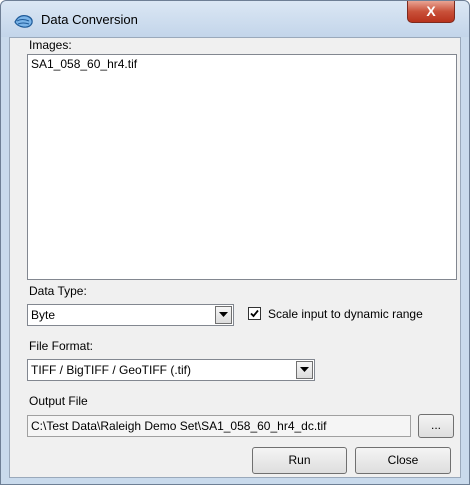  I want to click on app-icon, so click(23, 21).